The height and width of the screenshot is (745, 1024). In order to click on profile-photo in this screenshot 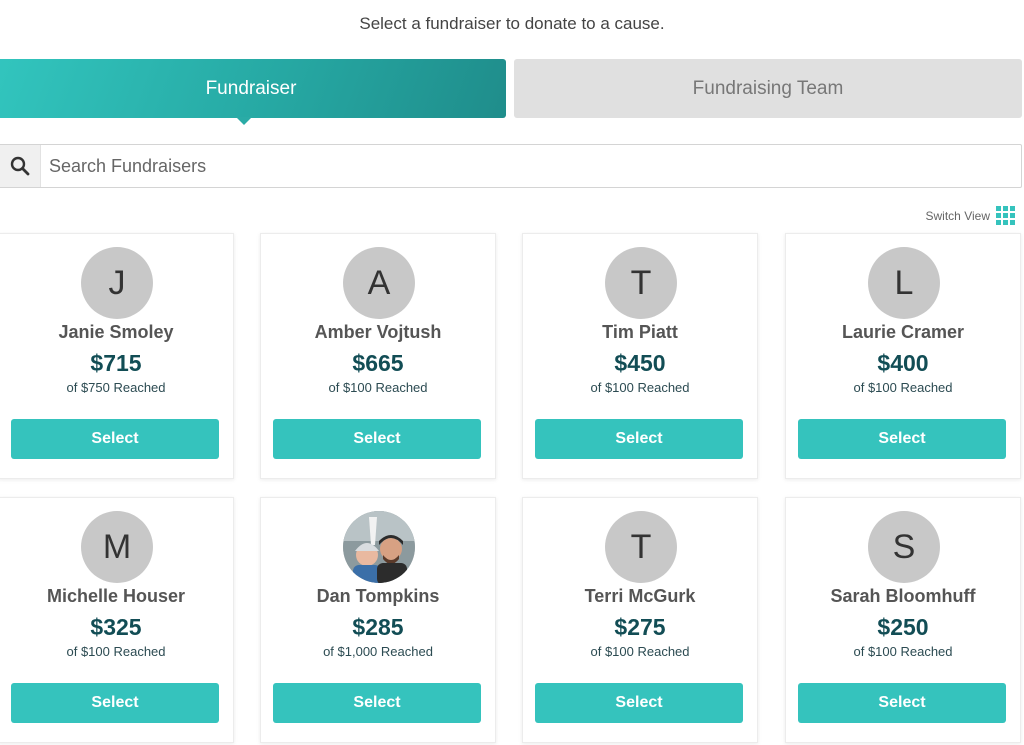, I will do `click(379, 547)`.